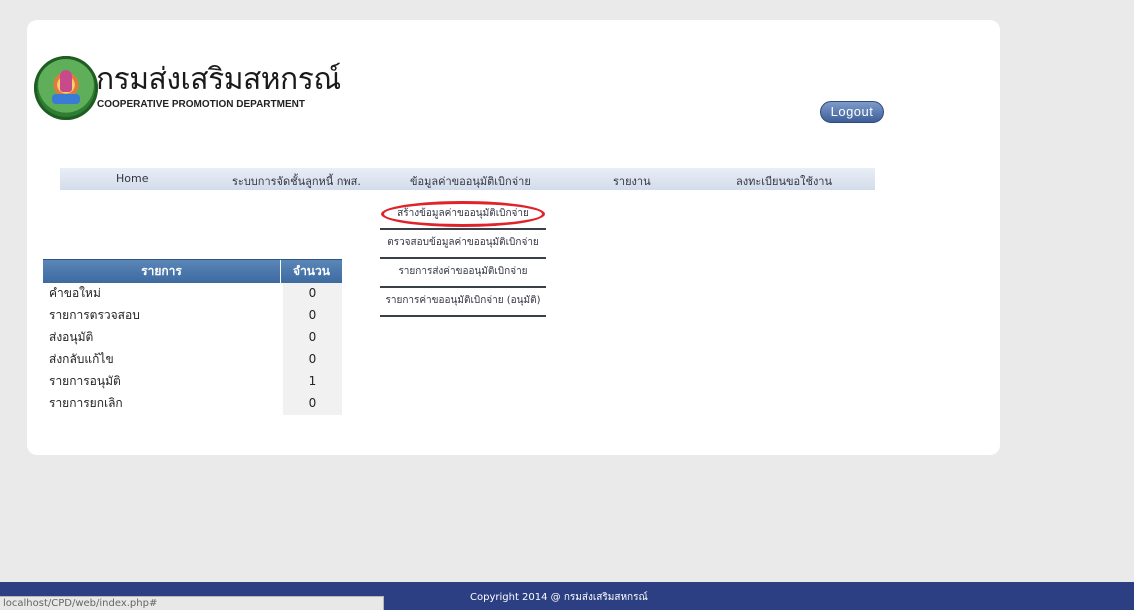 The width and height of the screenshot is (1134, 610). Describe the element at coordinates (66, 99) in the screenshot. I see `logo-seal-icon` at that location.